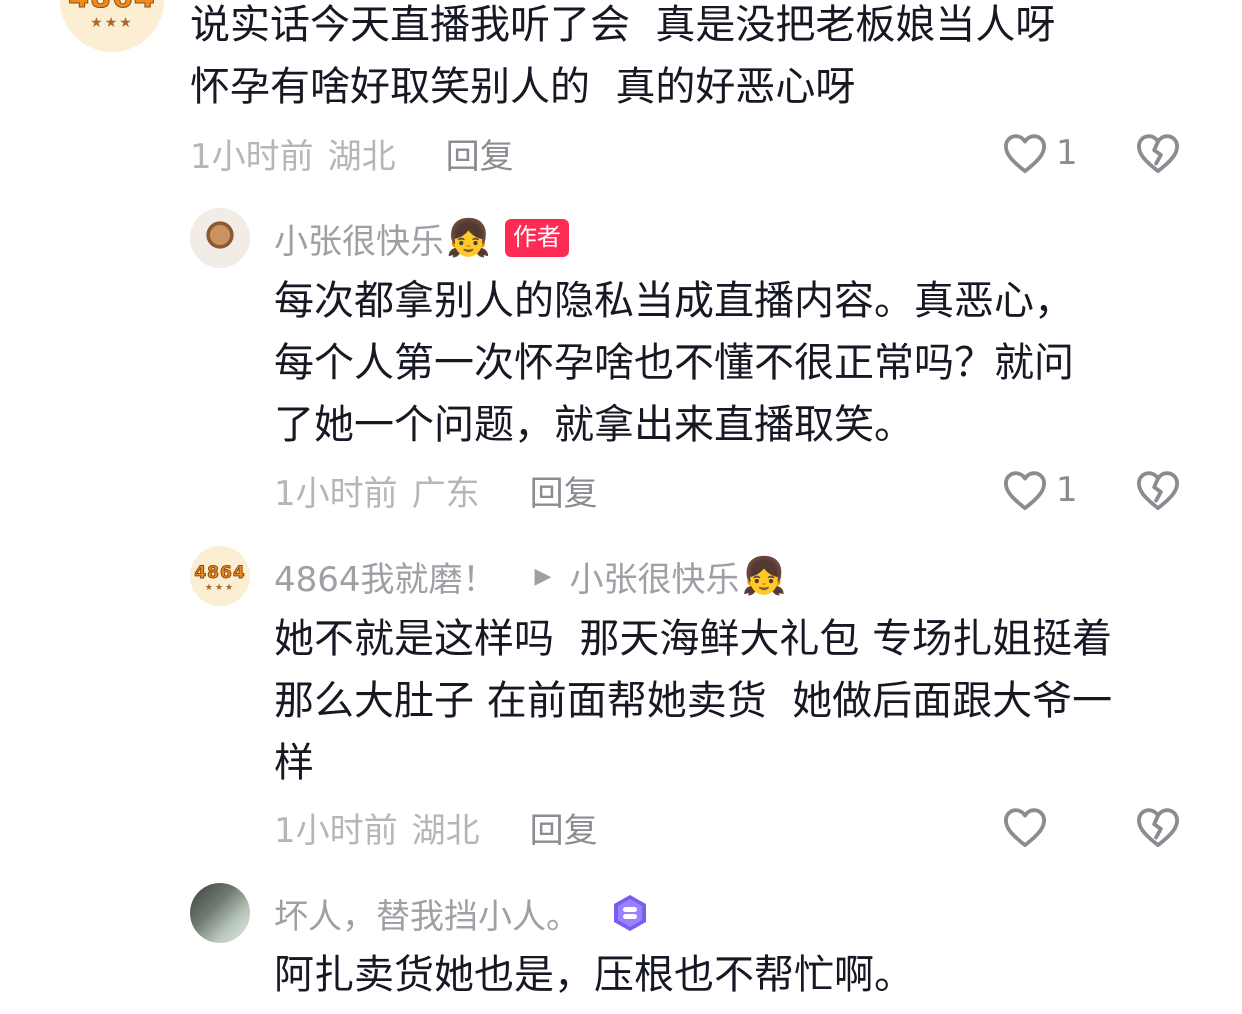 The image size is (1242, 1014). I want to click on username: 4864我就磨！, so click(385, 576).